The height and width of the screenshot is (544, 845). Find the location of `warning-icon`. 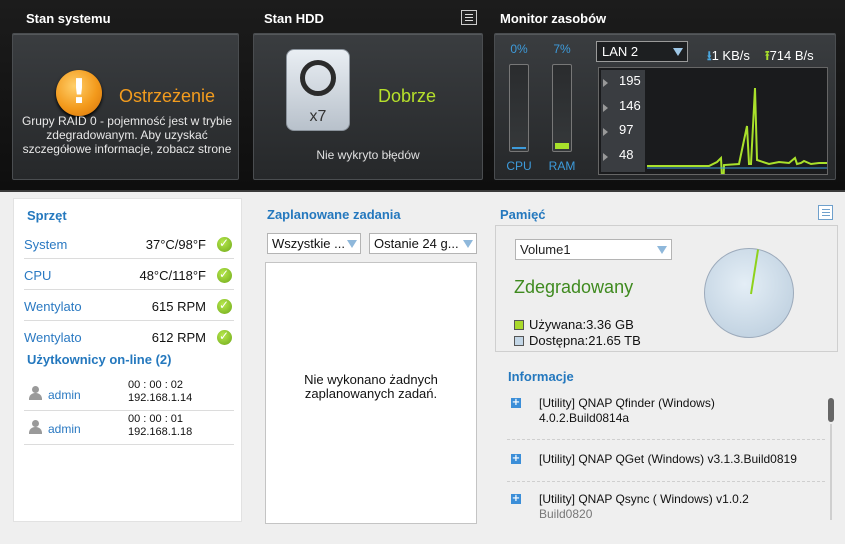

warning-icon is located at coordinates (79, 93).